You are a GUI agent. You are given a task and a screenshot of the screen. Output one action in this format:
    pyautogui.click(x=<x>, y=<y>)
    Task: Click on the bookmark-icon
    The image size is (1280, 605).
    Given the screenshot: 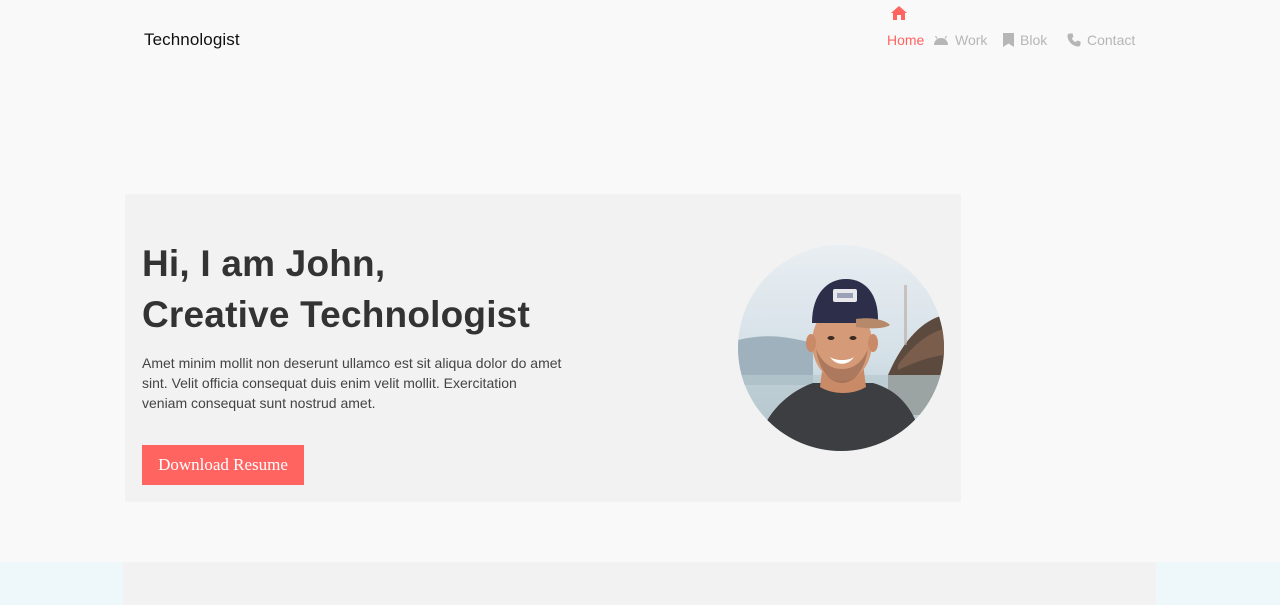 What is the action you would take?
    pyautogui.click(x=1008, y=40)
    